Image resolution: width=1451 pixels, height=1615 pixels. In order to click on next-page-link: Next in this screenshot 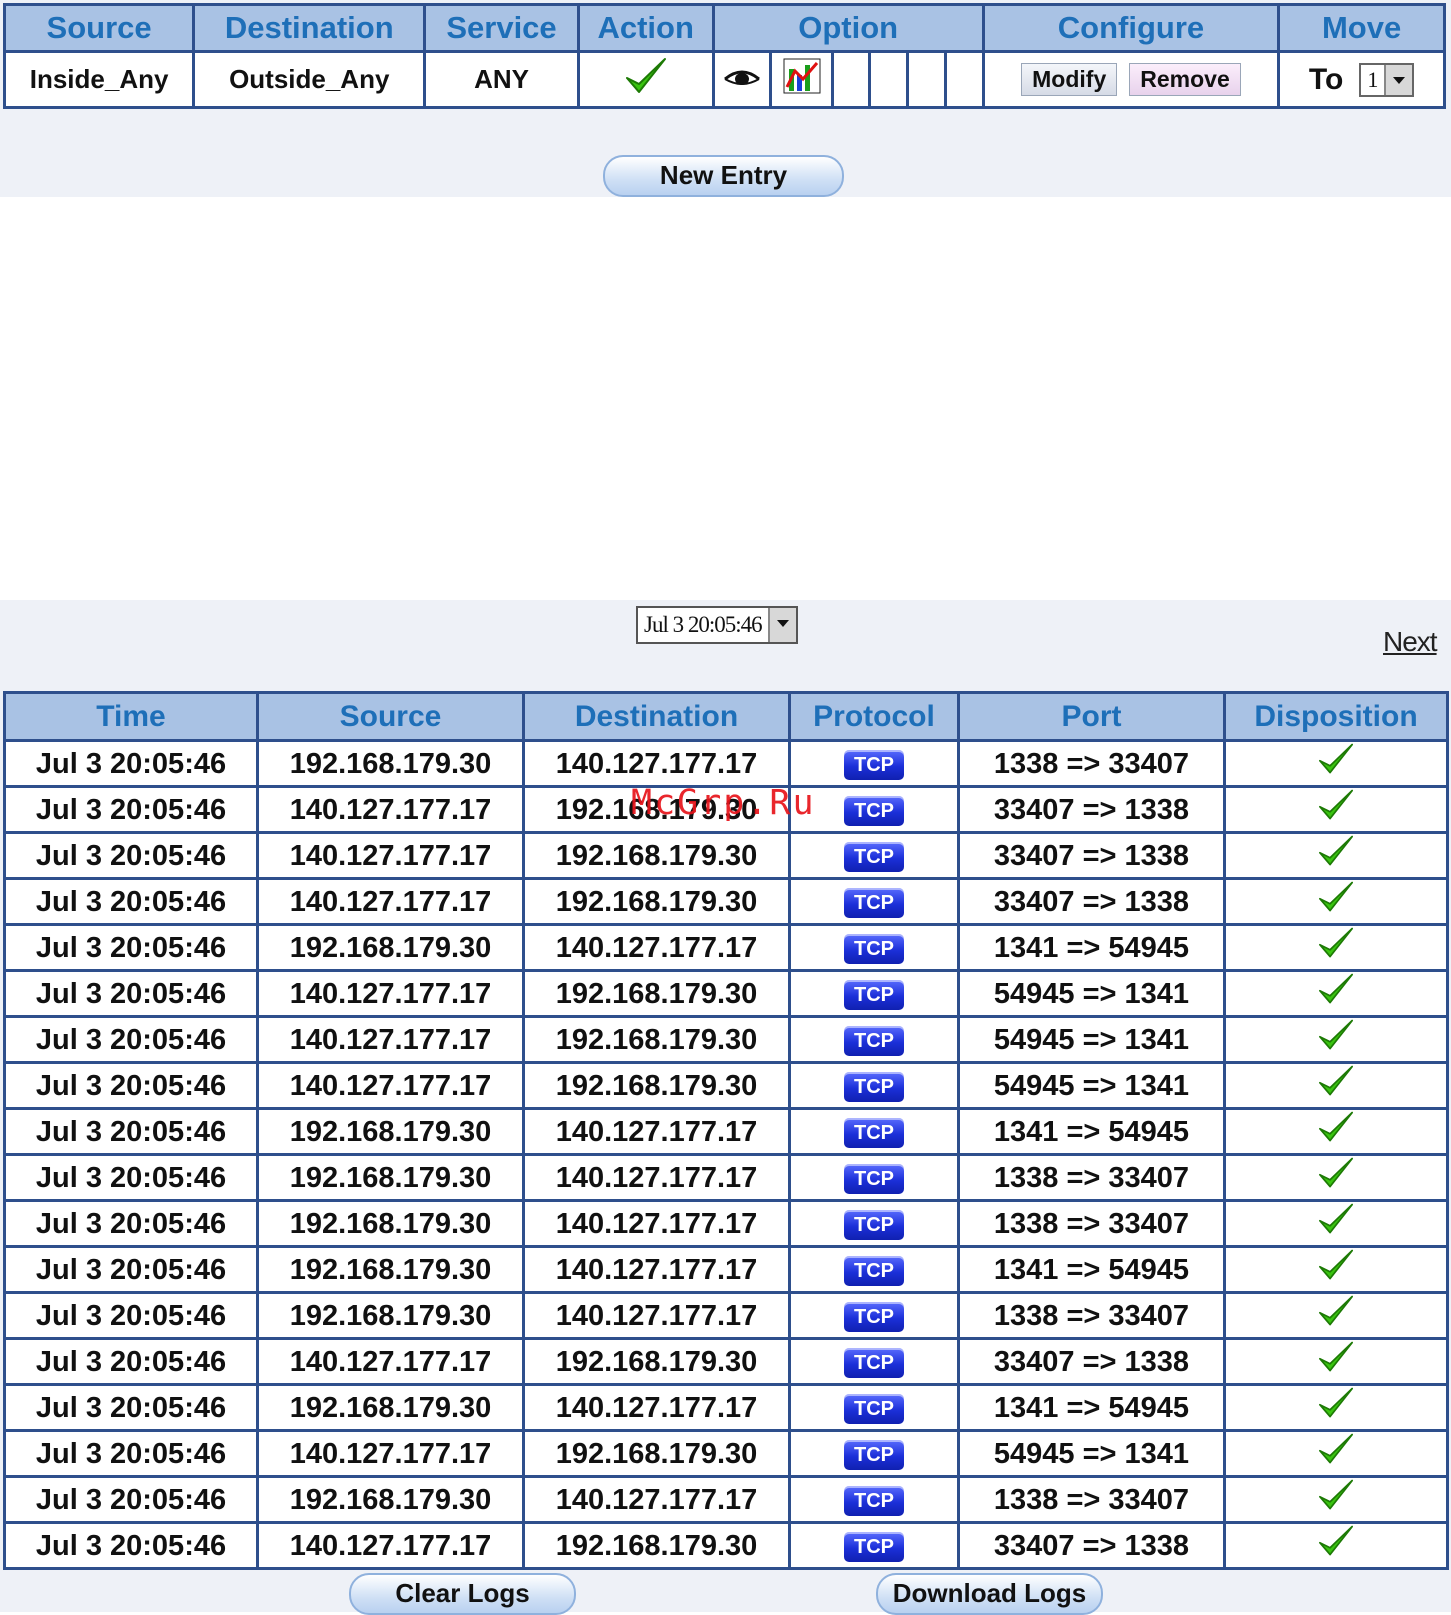, I will do `click(1410, 642)`.